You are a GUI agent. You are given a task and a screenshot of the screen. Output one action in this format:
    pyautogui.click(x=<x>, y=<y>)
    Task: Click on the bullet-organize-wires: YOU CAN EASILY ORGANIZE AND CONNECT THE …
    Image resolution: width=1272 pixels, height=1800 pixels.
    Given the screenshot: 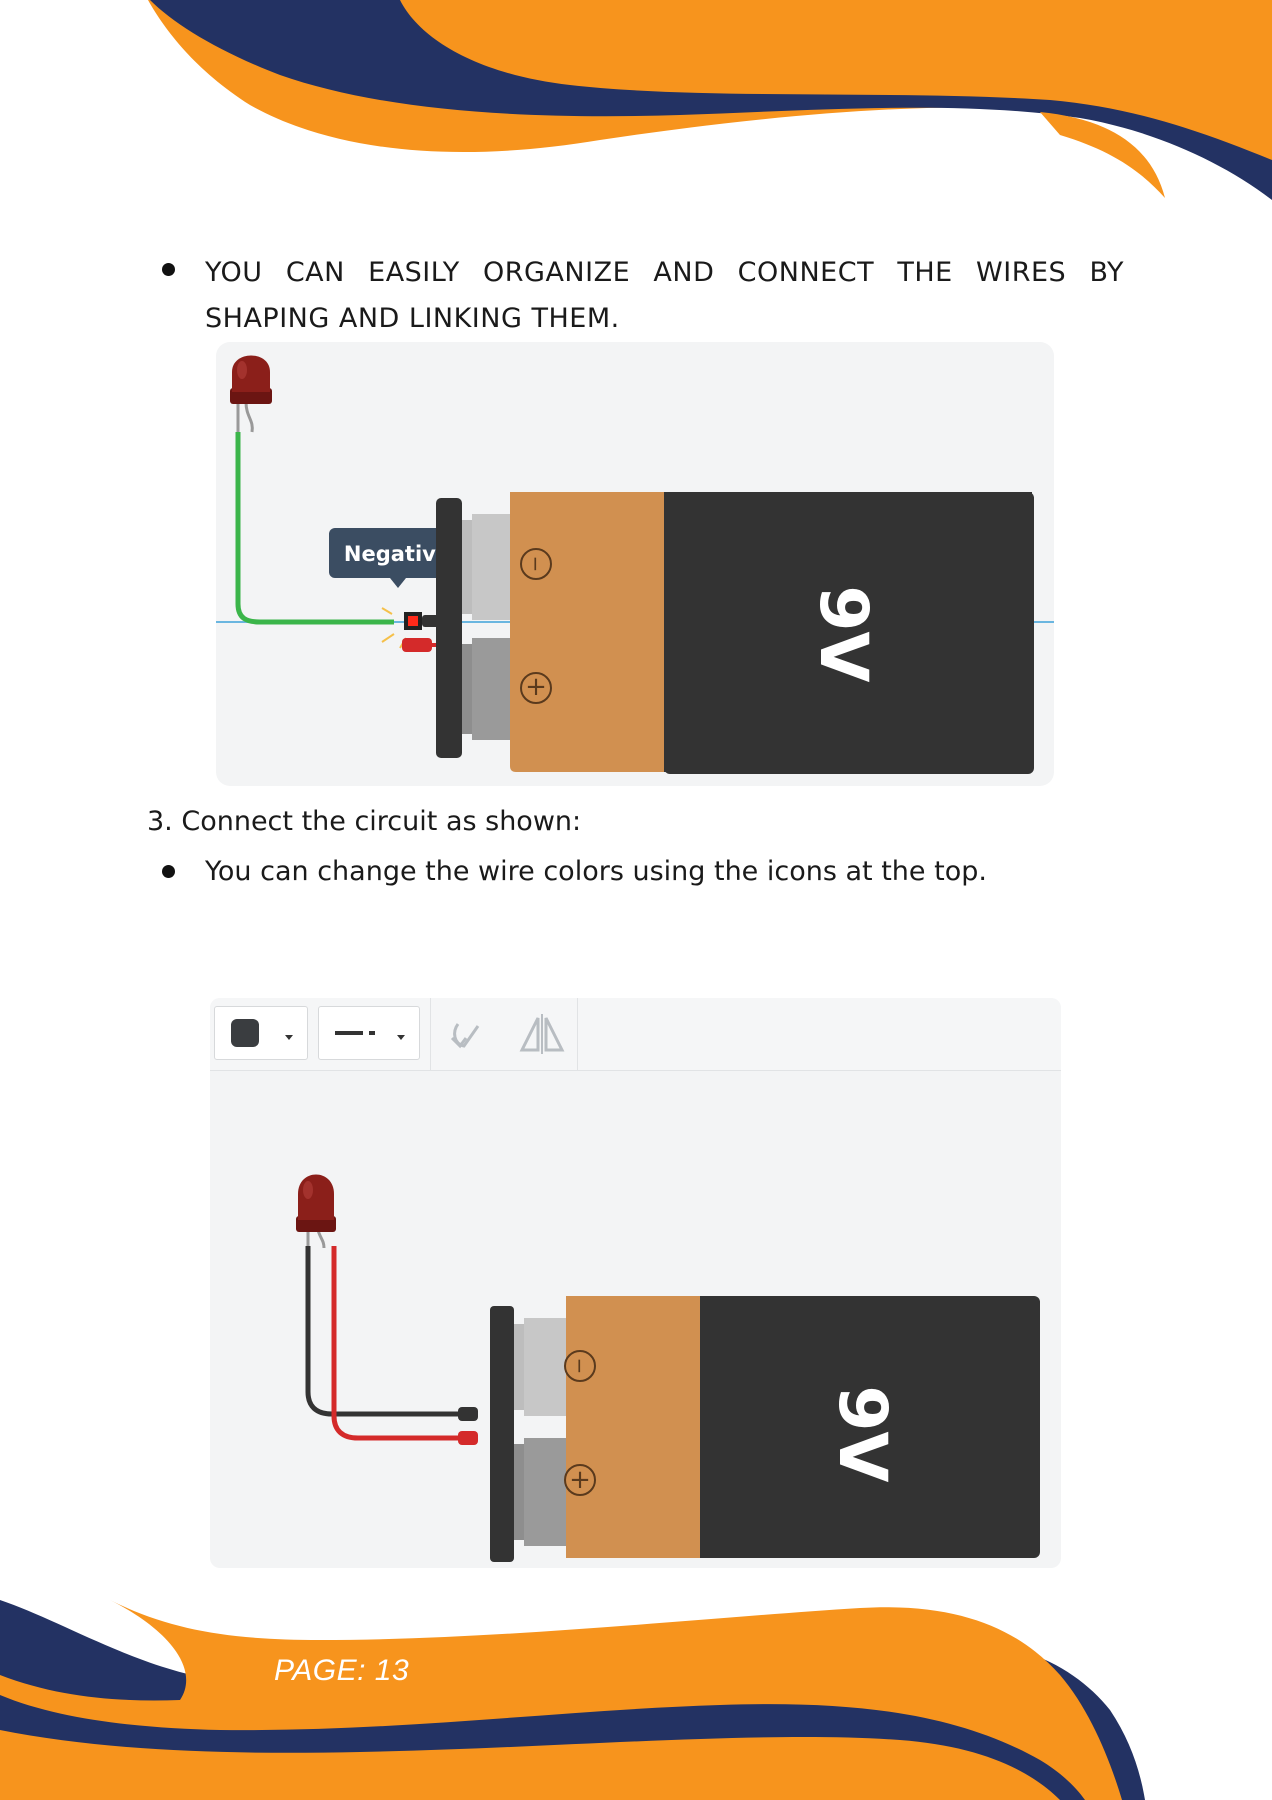 What is the action you would take?
    pyautogui.click(x=643, y=296)
    